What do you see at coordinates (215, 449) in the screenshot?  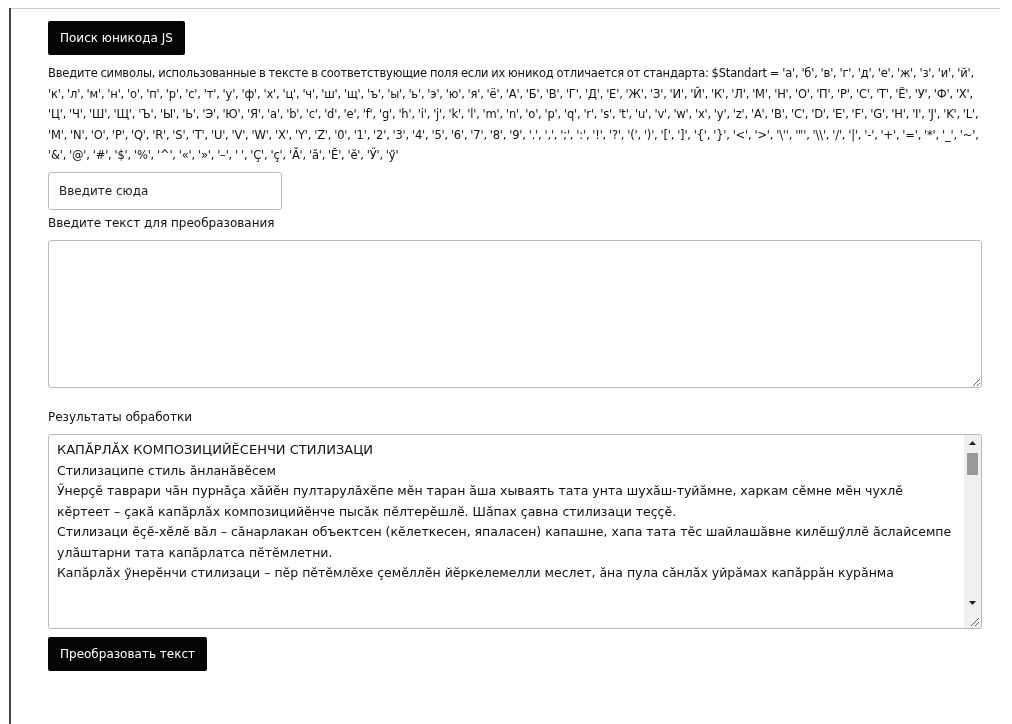 I see `result-heading: КАПĂРЛĂХ КОМПОЗИЦИЙĔСЕНЧИ СТИЛИЗАЦИ` at bounding box center [215, 449].